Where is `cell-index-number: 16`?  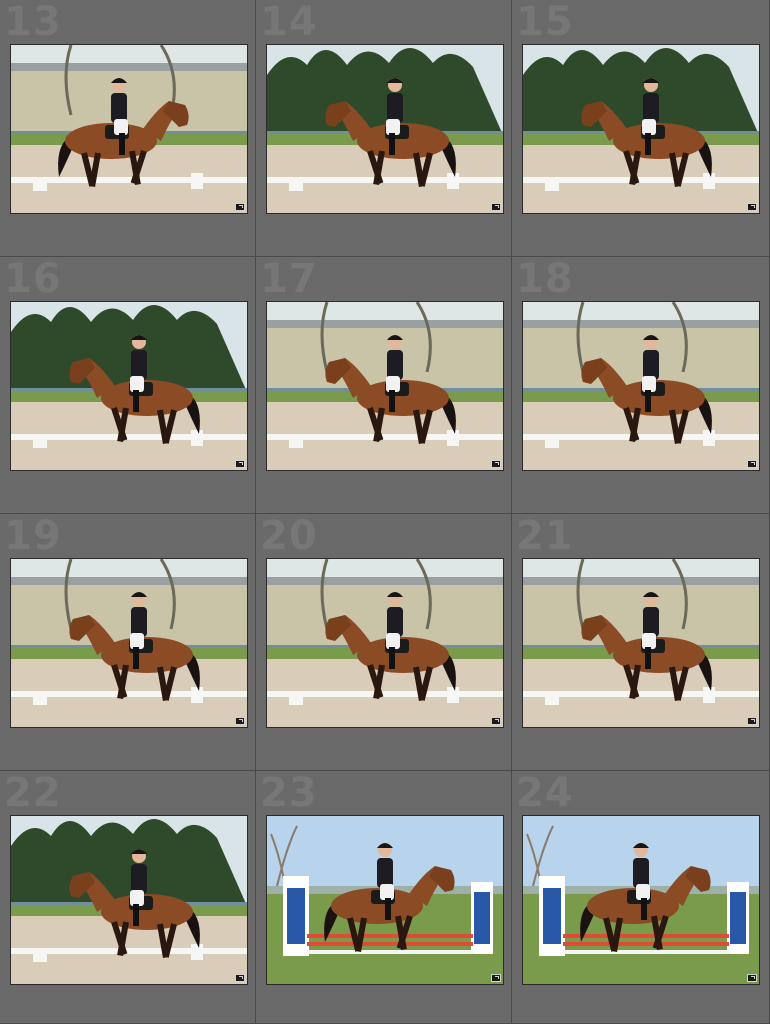 cell-index-number: 16 is located at coordinates (33, 279).